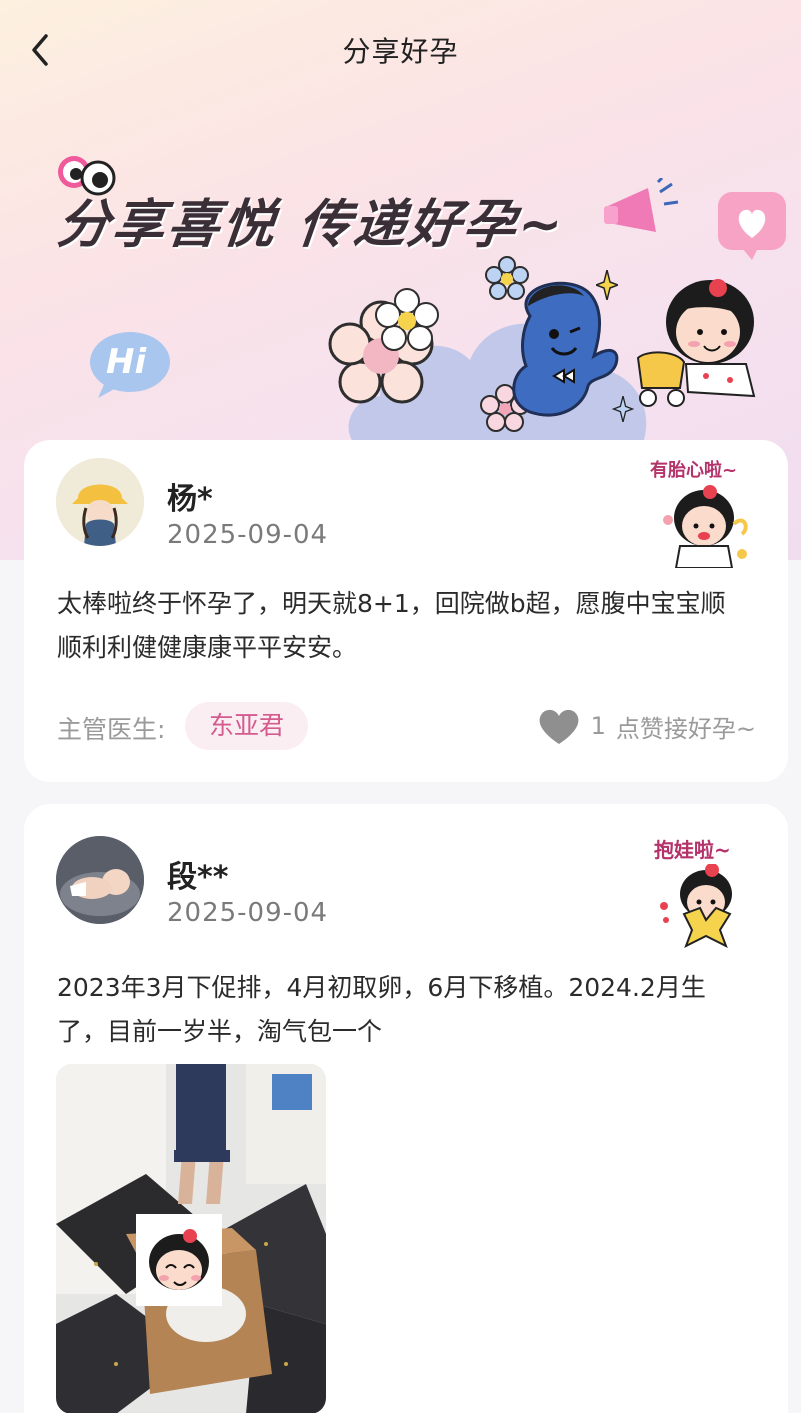 The width and height of the screenshot is (801, 1413). What do you see at coordinates (694, 470) in the screenshot?
I see `sticker-text: 有胎心啦~` at bounding box center [694, 470].